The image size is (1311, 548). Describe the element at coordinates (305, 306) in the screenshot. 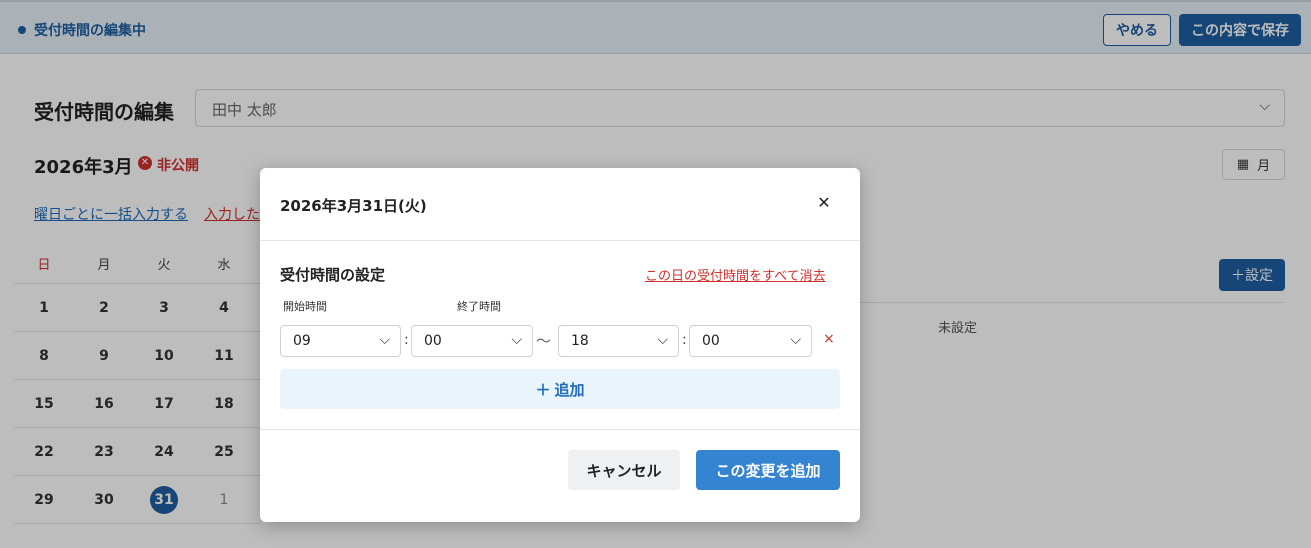

I see `start-time-label: 開始時間` at that location.